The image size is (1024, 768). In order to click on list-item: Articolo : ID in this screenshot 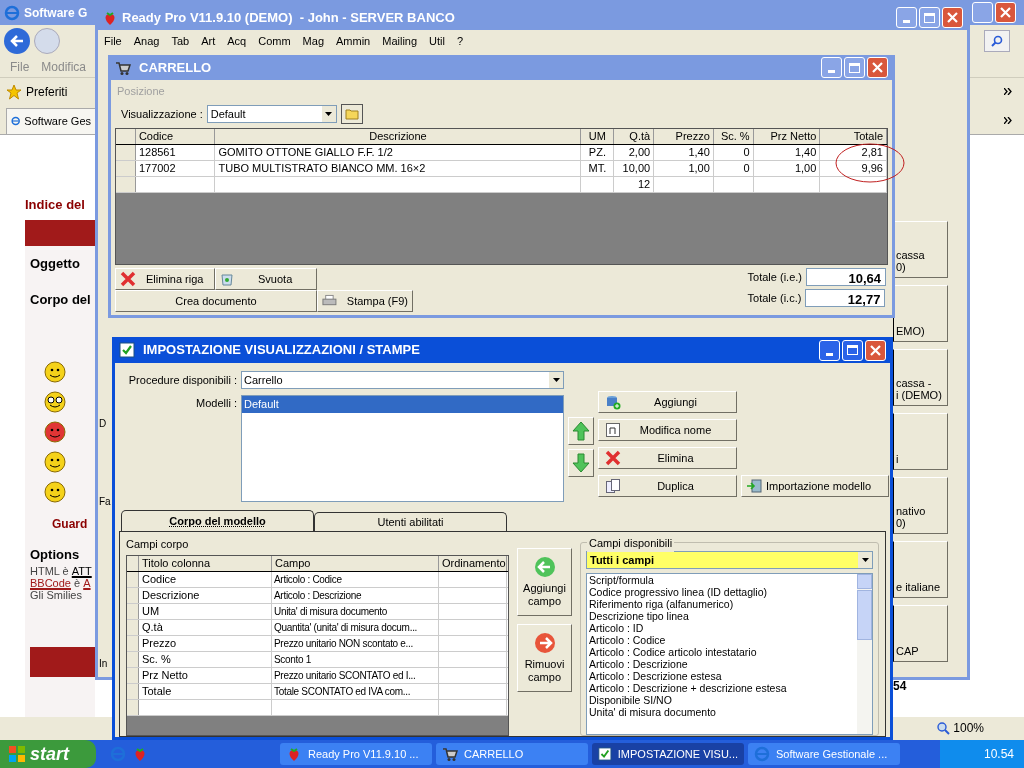, I will do `click(616, 628)`.